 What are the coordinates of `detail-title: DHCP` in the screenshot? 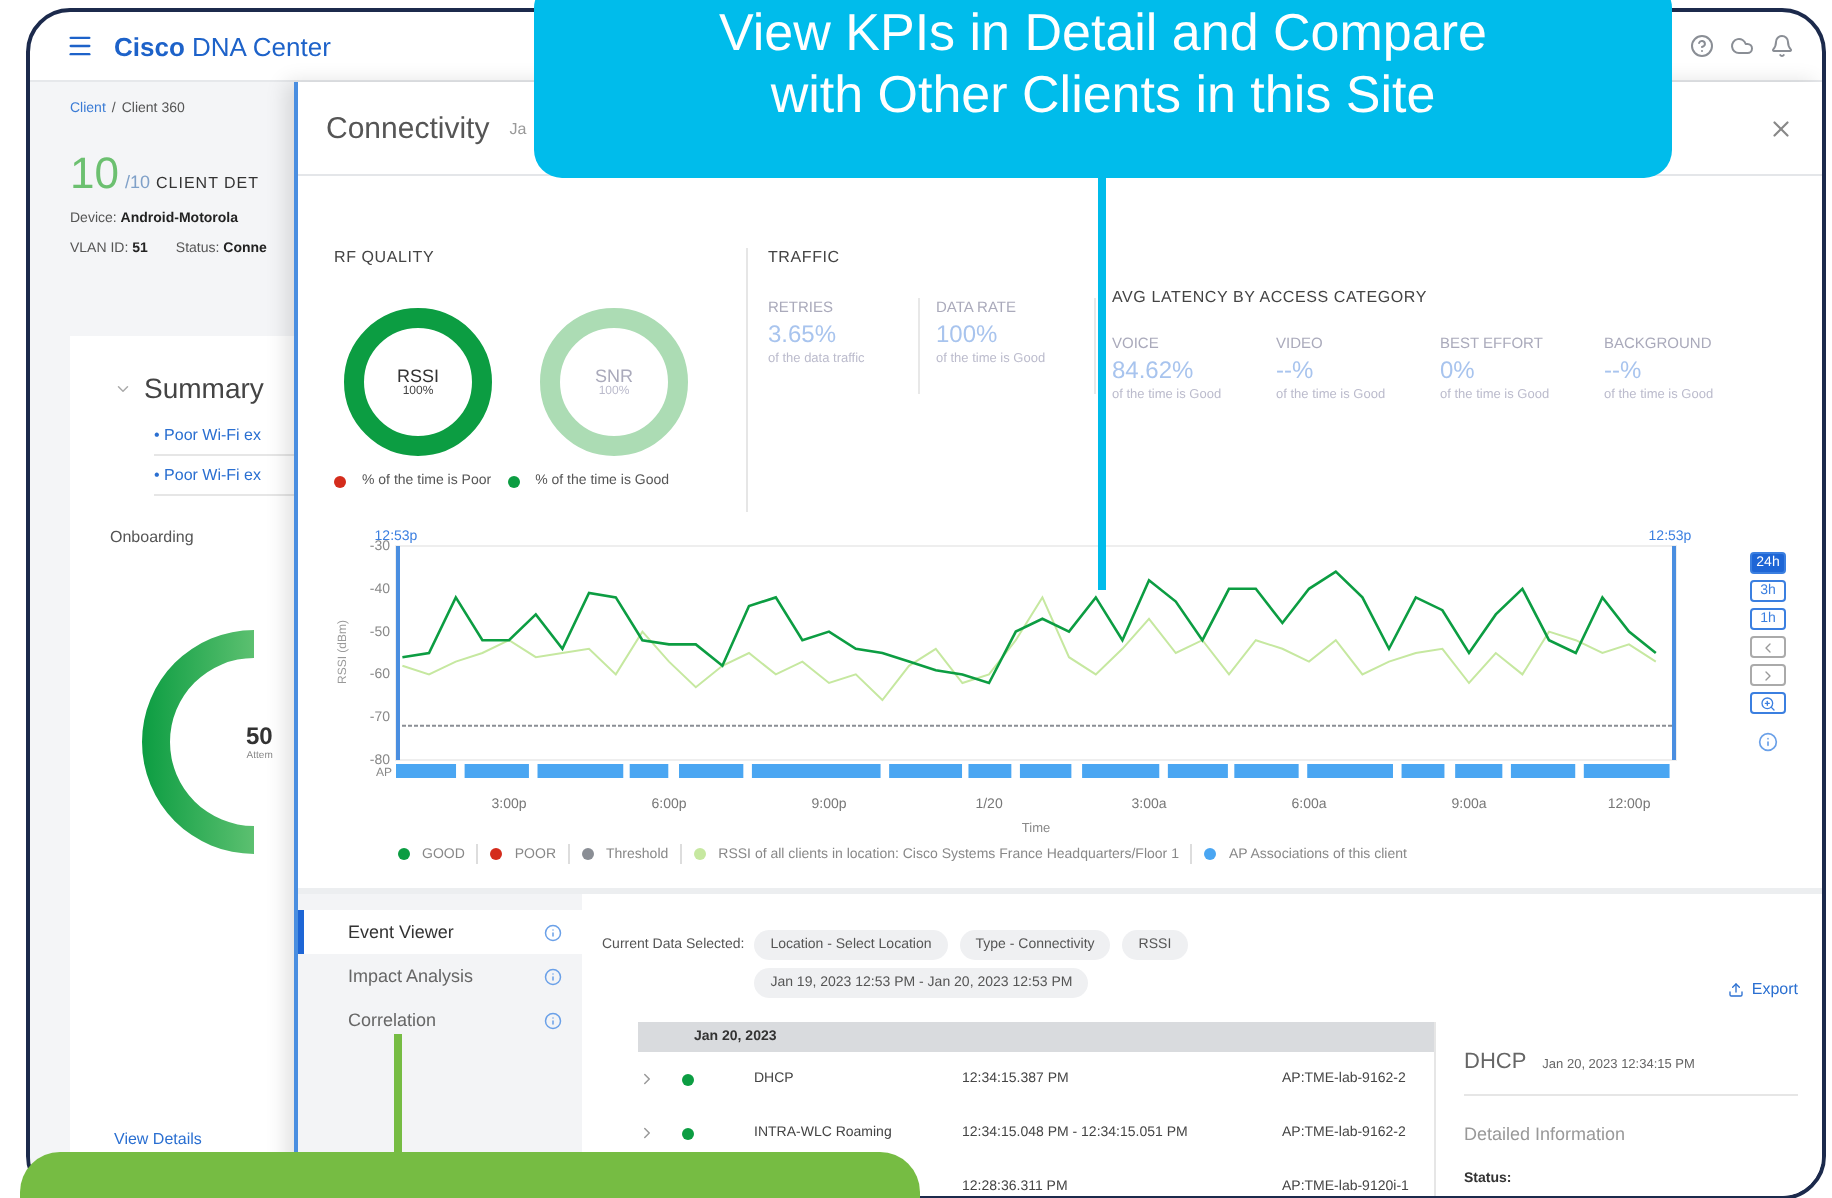 It's located at (1495, 1062).